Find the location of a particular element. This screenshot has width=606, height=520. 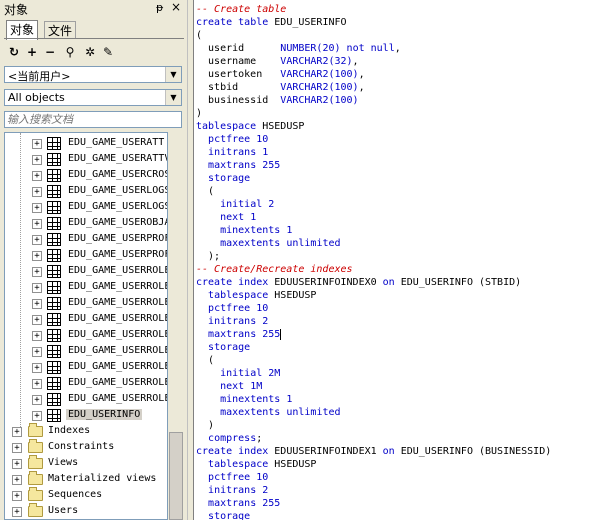

code-line: tablespace HSEDUSP is located at coordinates (262, 464).